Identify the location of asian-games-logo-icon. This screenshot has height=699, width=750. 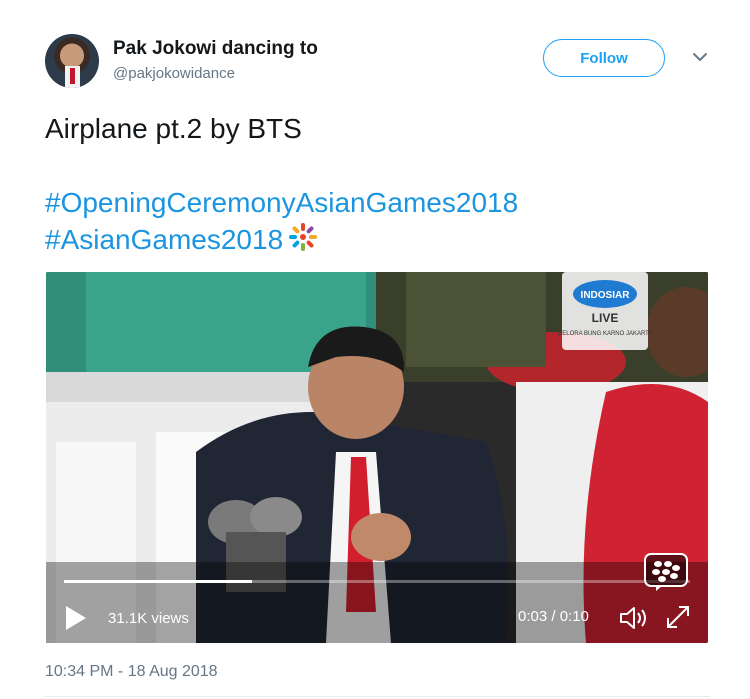
(303, 237).